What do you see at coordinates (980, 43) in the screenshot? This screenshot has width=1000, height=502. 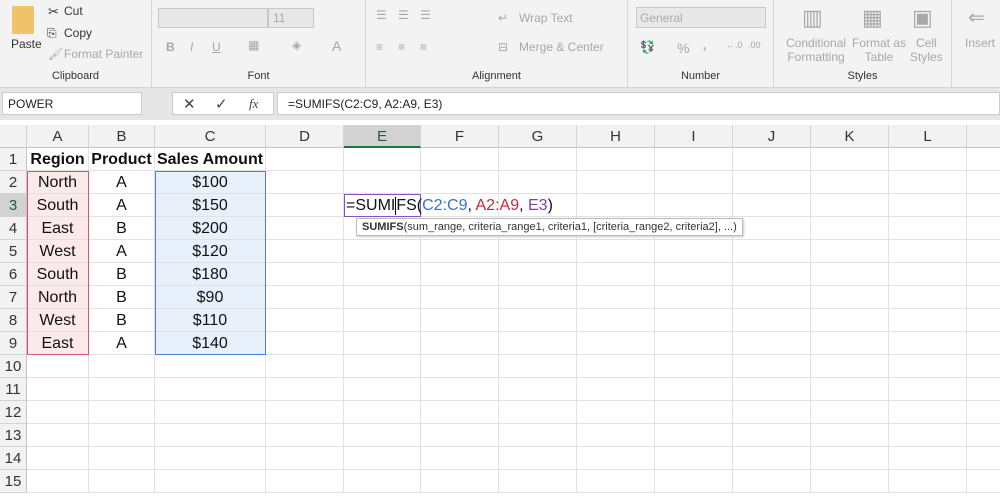 I see `insert-button: Insert` at bounding box center [980, 43].